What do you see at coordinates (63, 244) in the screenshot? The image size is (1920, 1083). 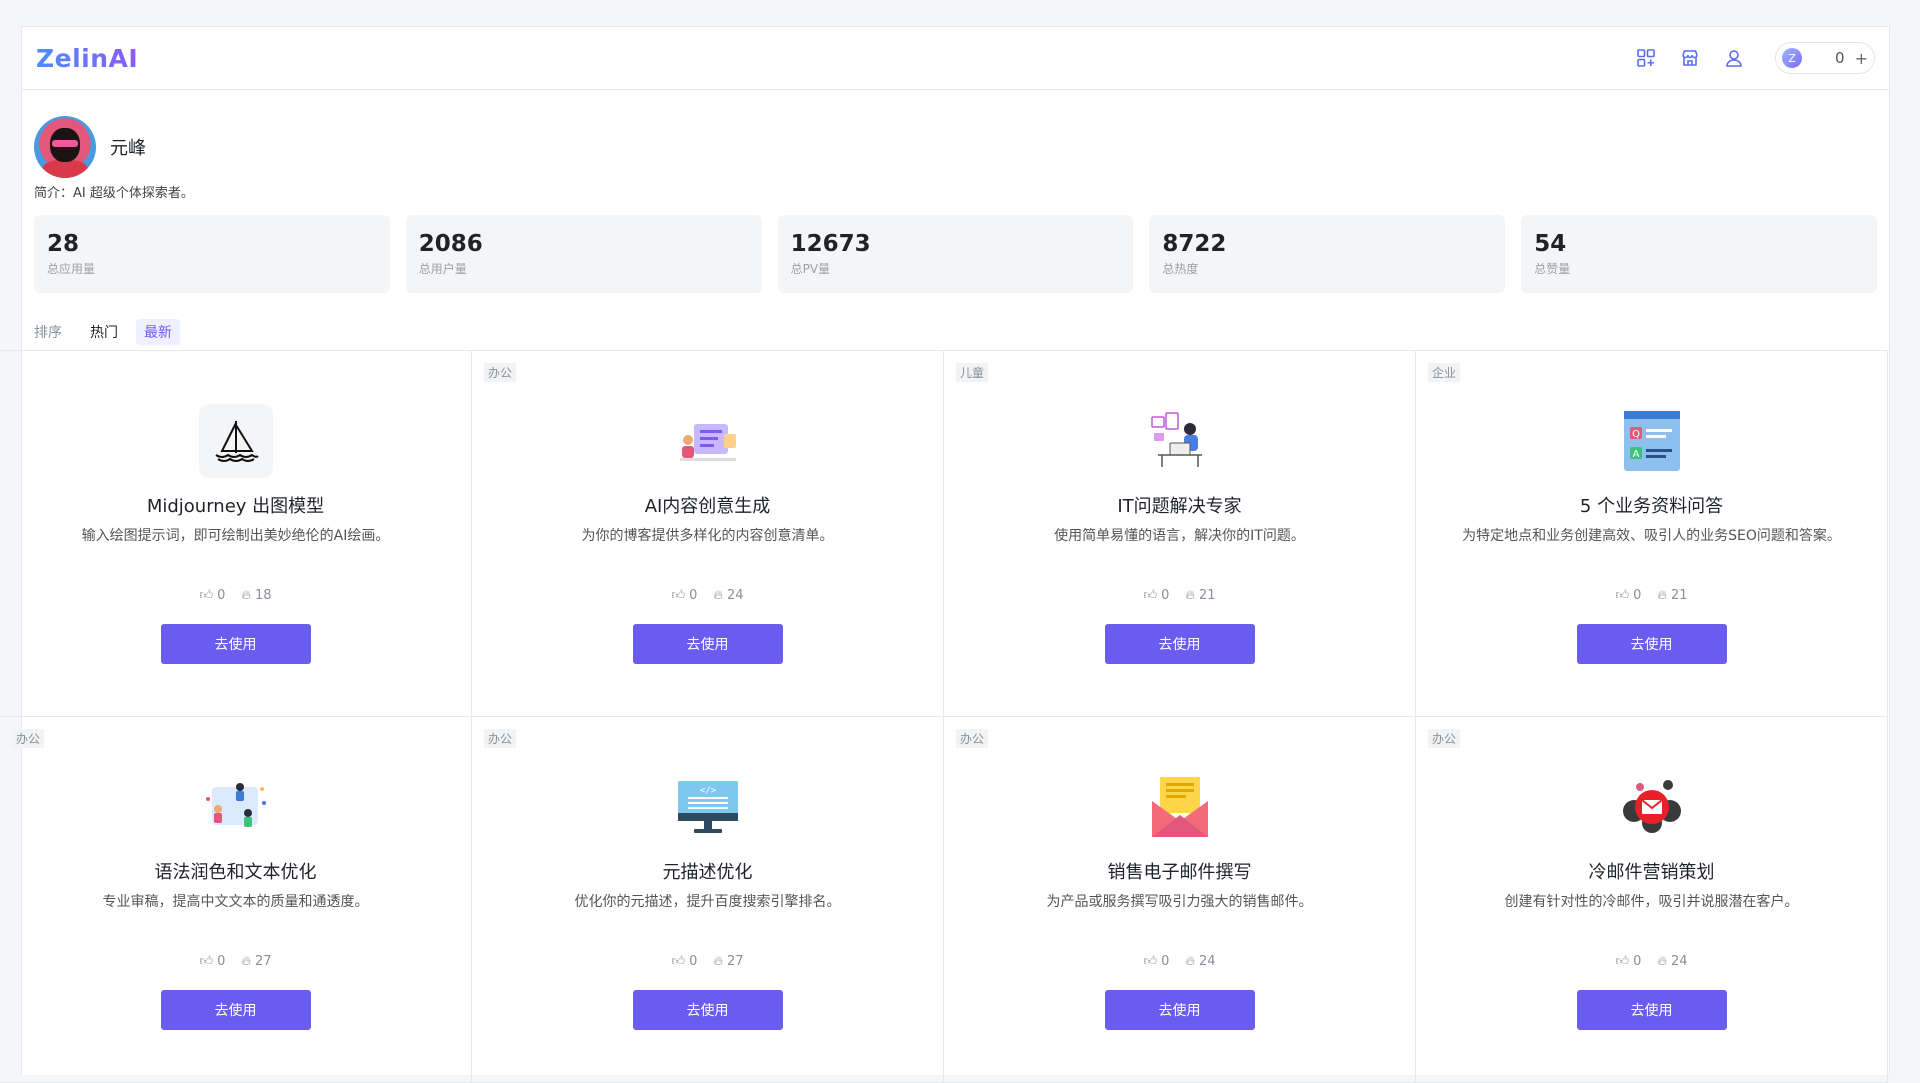 I see `stat-value: 28` at bounding box center [63, 244].